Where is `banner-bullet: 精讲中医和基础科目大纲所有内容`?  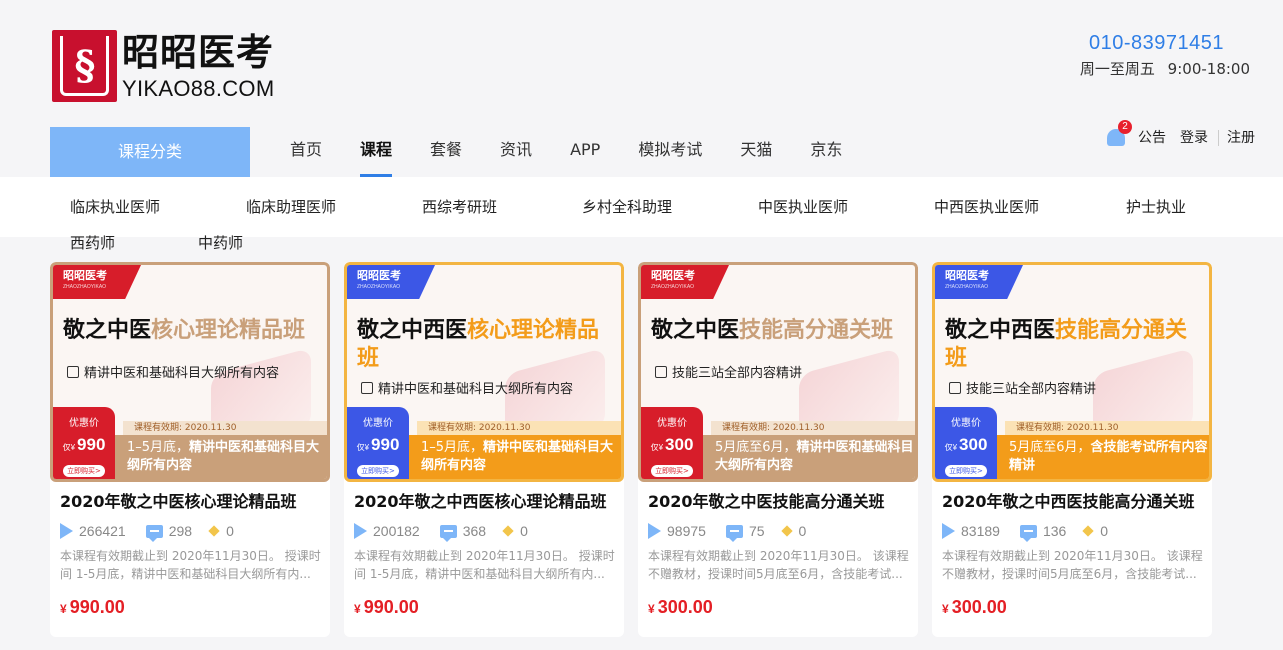 banner-bullet: 精讲中医和基础科目大纲所有内容 is located at coordinates (467, 390).